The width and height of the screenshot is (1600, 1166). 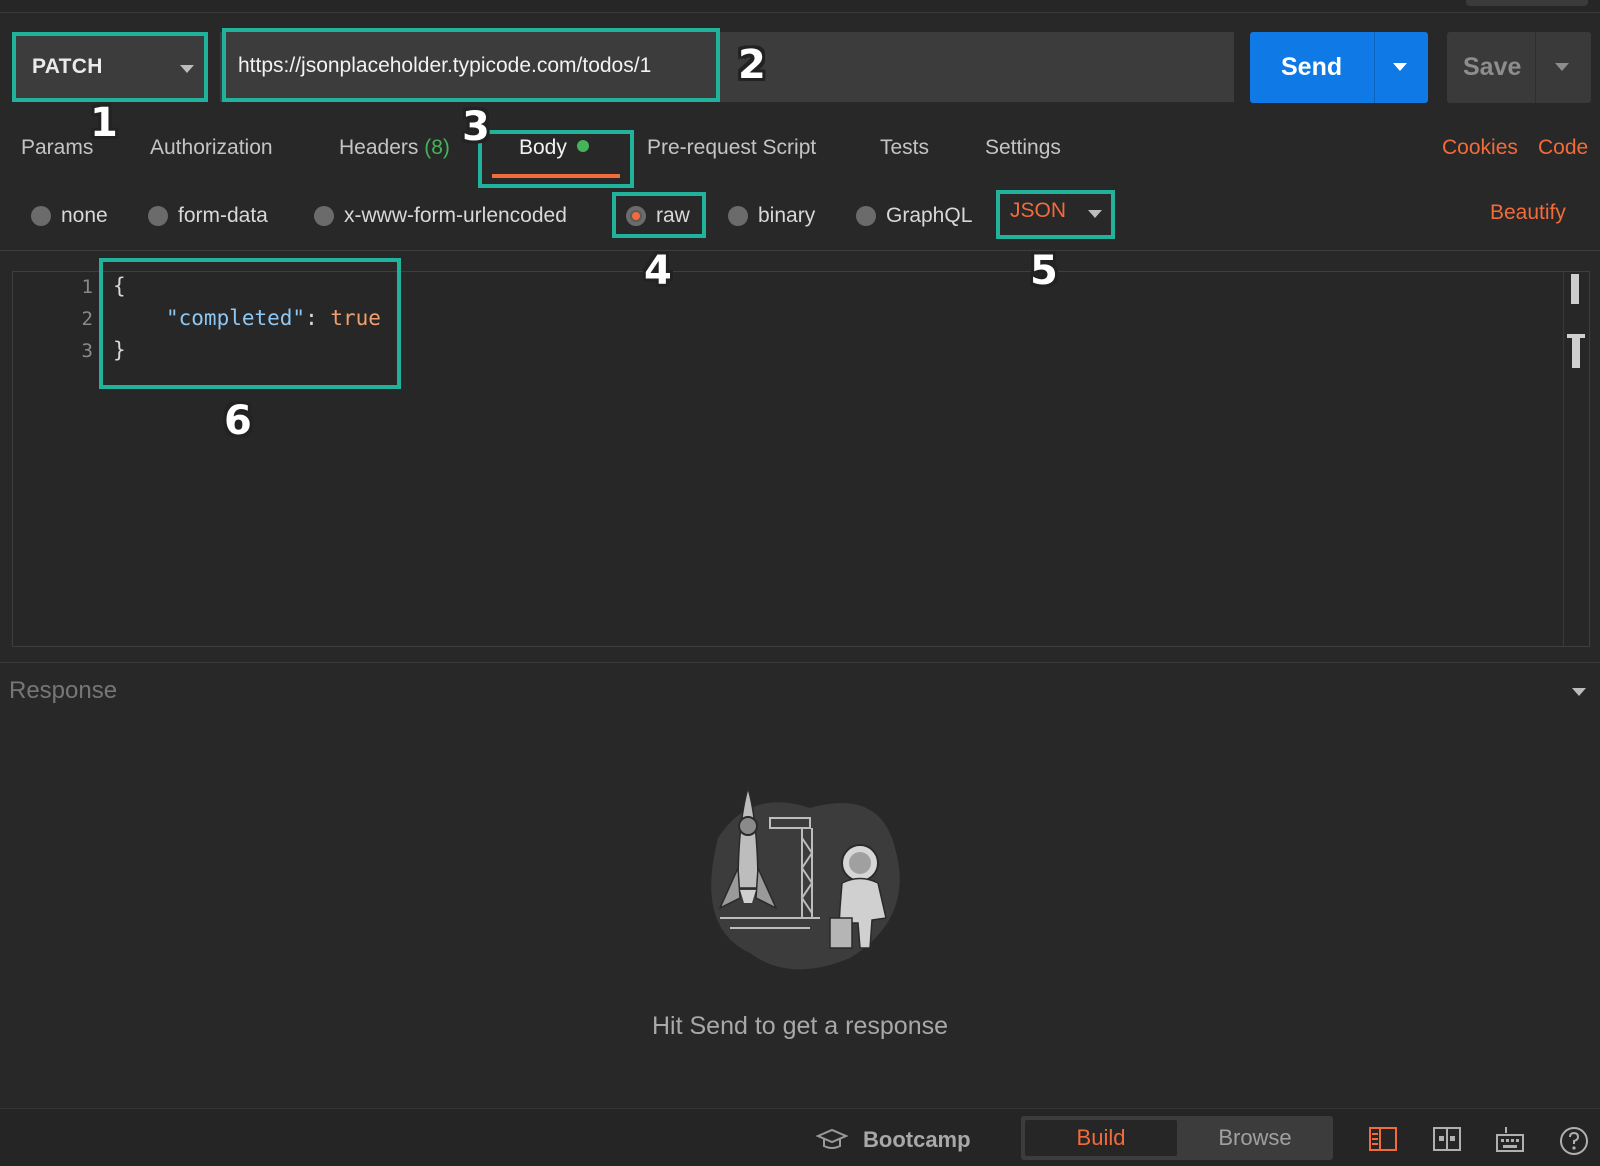 What do you see at coordinates (476, 127) in the screenshot?
I see `annotation-badge-3: 3` at bounding box center [476, 127].